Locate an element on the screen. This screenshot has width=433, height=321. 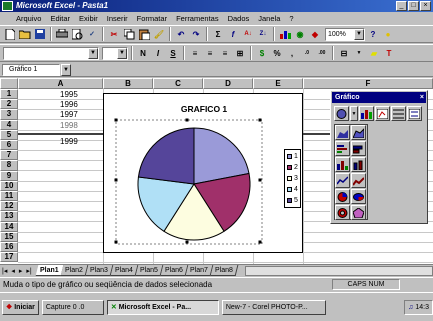
new-file-icon is located at coordinates (10, 34).